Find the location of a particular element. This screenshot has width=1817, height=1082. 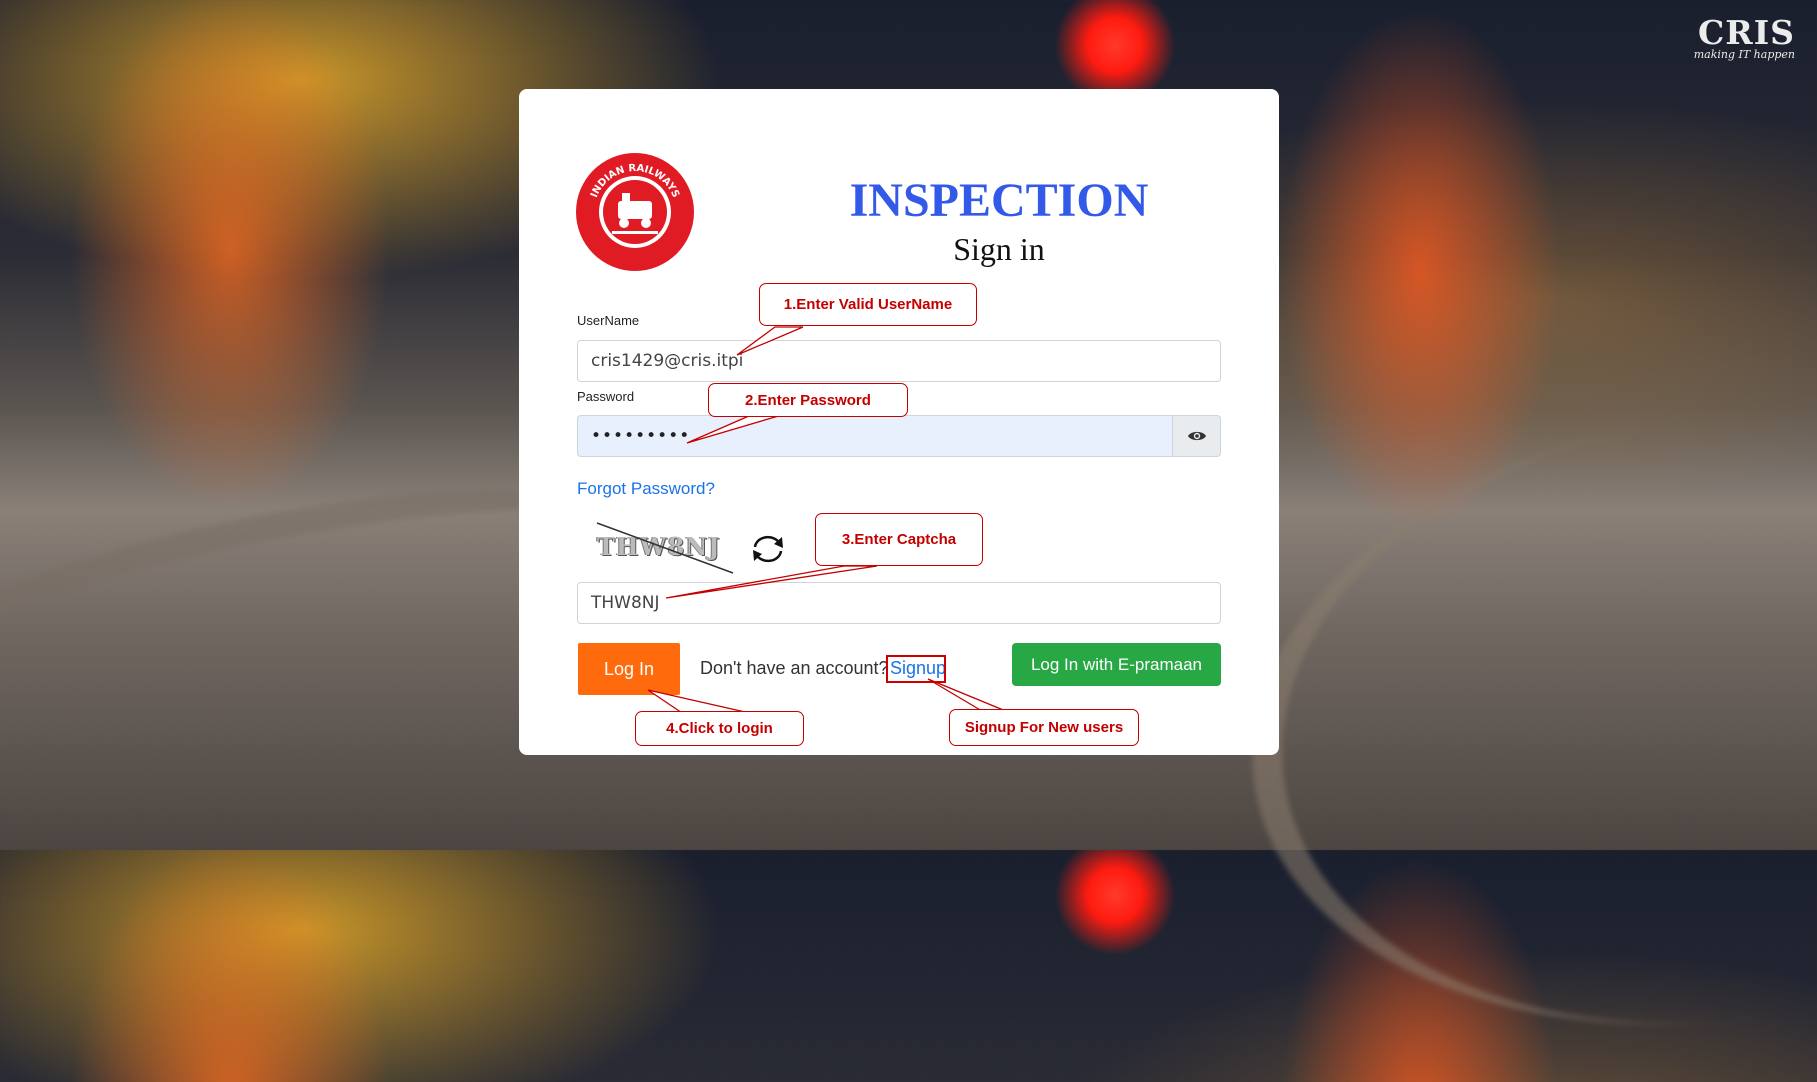

show-password-button is located at coordinates (1197, 436).